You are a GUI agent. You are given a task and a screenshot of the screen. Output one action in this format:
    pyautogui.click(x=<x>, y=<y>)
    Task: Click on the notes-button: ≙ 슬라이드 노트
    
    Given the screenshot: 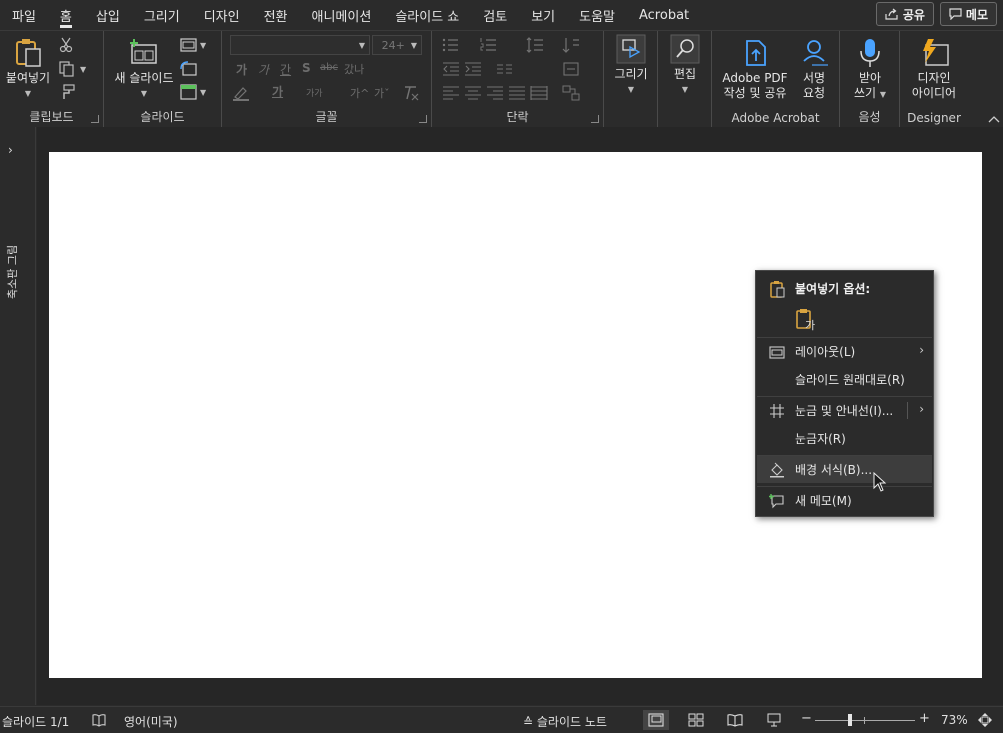 What is the action you would take?
    pyautogui.click(x=565, y=721)
    